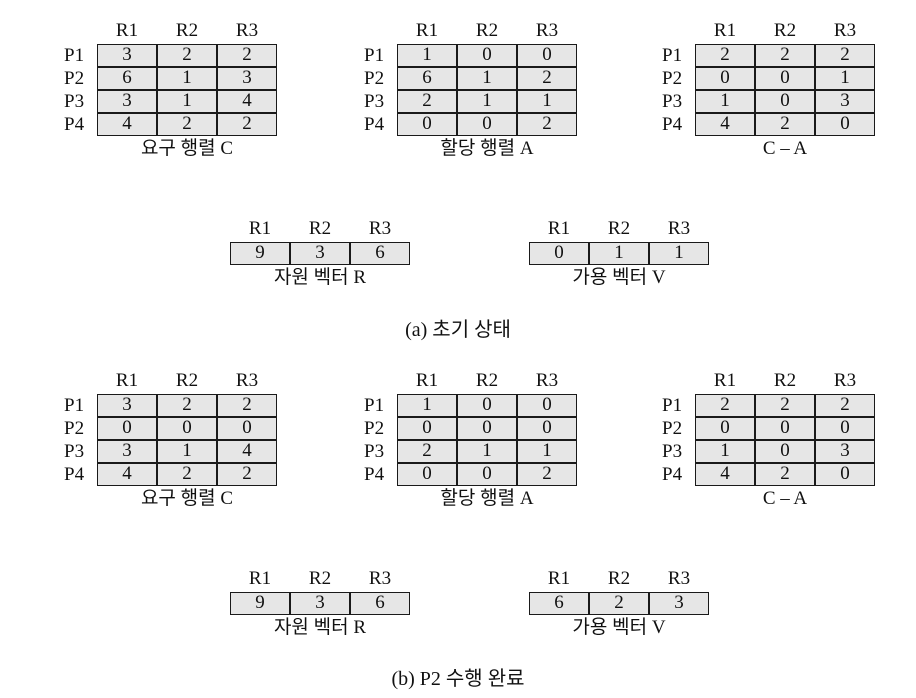 This screenshot has height=698, width=916. What do you see at coordinates (458, 330) in the screenshot?
I see `a-subcaption: (a) 초기 상태` at bounding box center [458, 330].